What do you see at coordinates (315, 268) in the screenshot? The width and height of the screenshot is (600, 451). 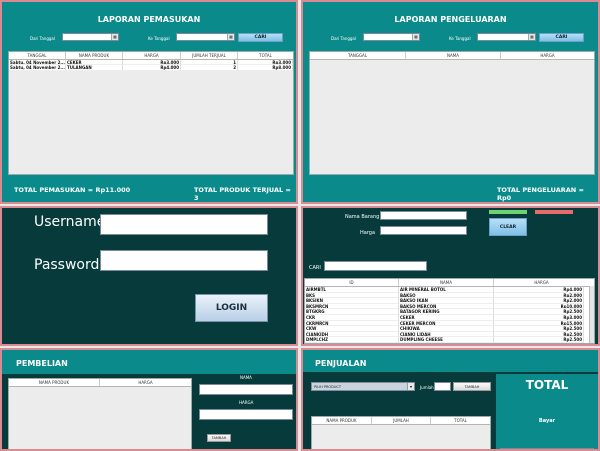 I see `cari-label: CARI` at bounding box center [315, 268].